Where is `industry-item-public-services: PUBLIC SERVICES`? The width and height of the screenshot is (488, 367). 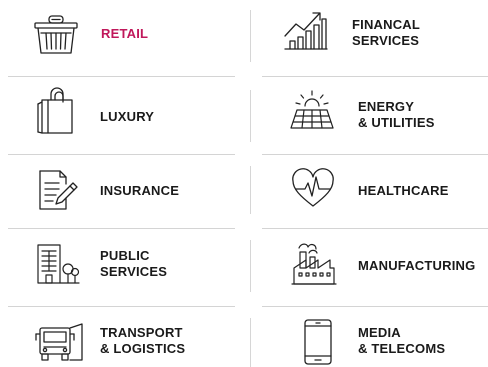 industry-item-public-services: PUBLIC SERVICES is located at coordinates (123, 269).